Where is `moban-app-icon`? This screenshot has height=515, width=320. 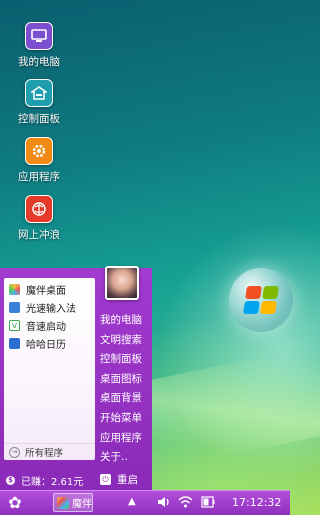 moban-app-icon is located at coordinates (63, 502).